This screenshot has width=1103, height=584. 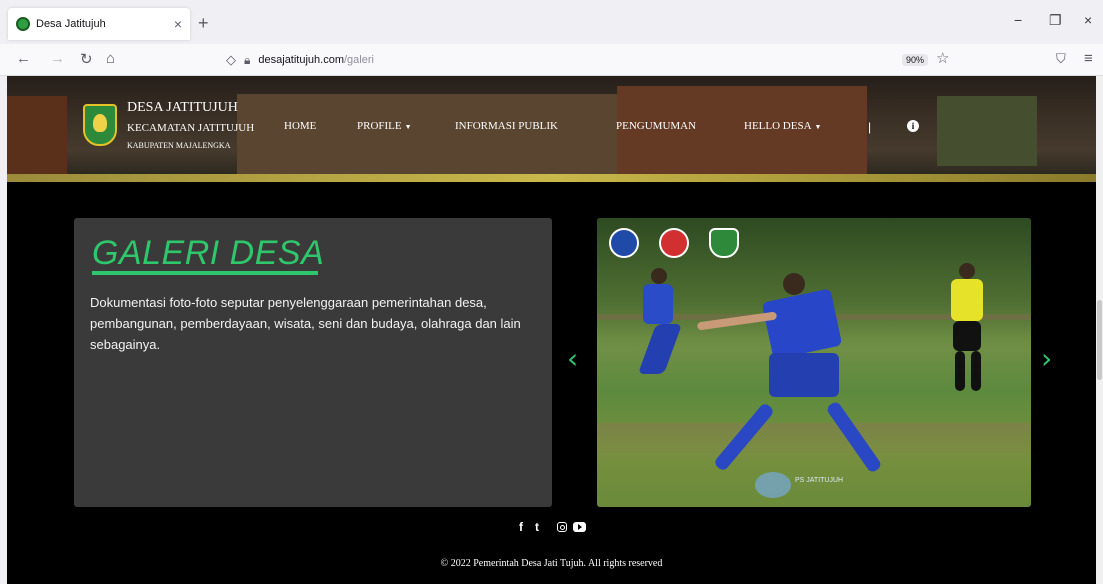 What do you see at coordinates (913, 126) in the screenshot?
I see `info-icon: i` at bounding box center [913, 126].